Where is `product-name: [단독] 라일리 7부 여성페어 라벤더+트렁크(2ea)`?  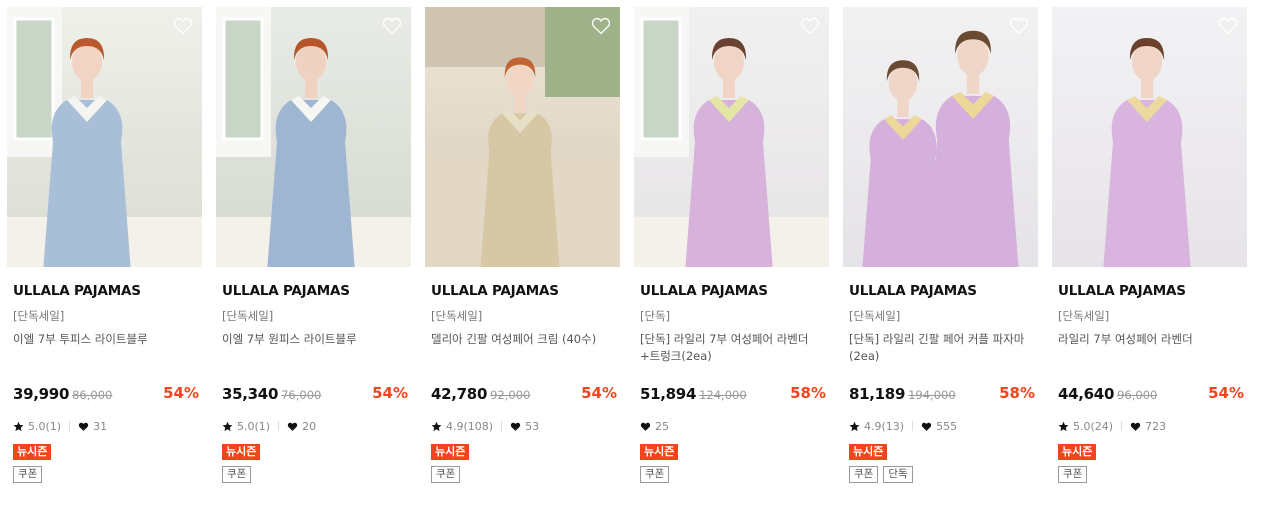
product-name: [단독] 라일리 7부 여성페어 라벤더+트렁크(2ea) is located at coordinates (735, 348).